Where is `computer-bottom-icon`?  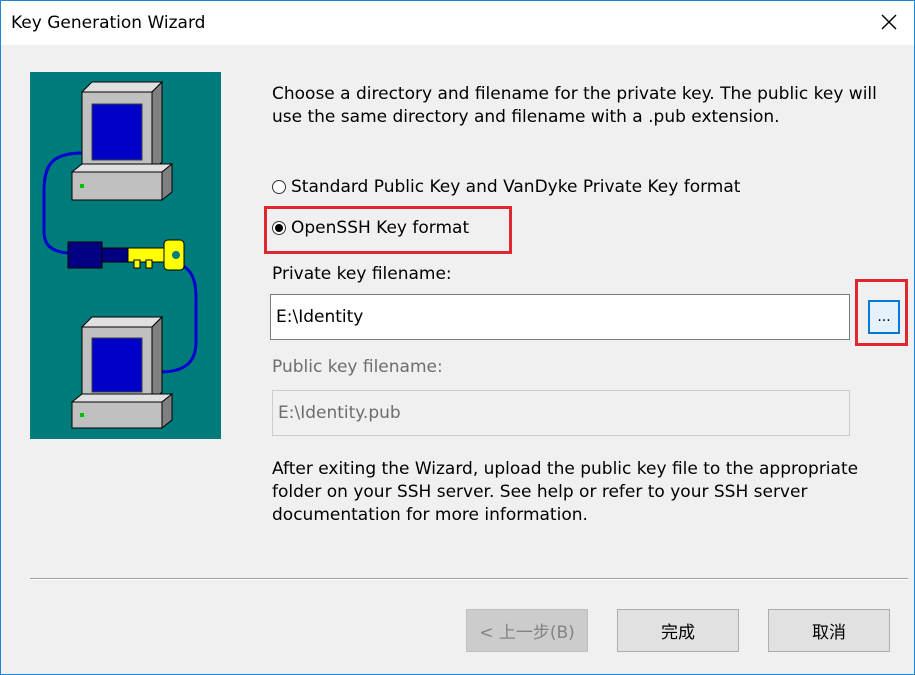
computer-bottom-icon is located at coordinates (122, 372).